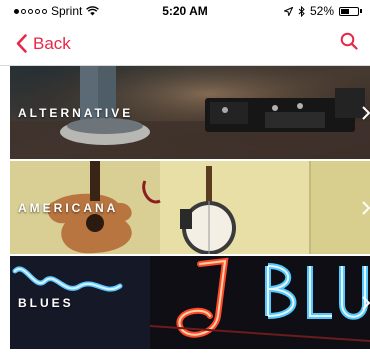  What do you see at coordinates (93, 11) in the screenshot?
I see `wifi-icon` at bounding box center [93, 11].